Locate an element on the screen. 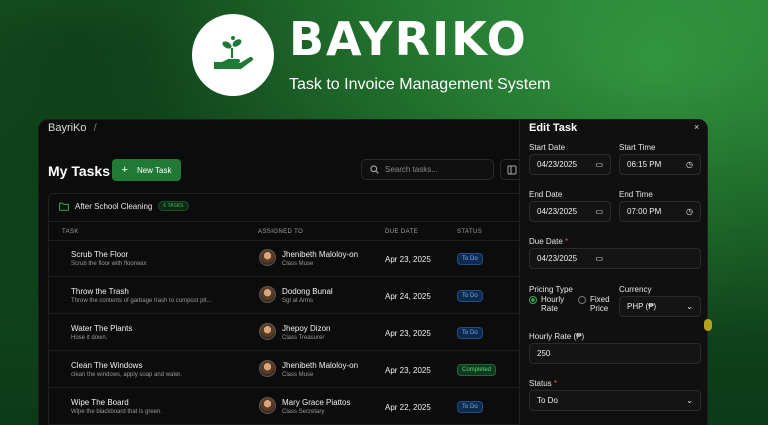 Image resolution: width=768 pixels, height=425 pixels. pricing-fixed-radio: Fixed Price is located at coordinates (596, 304).